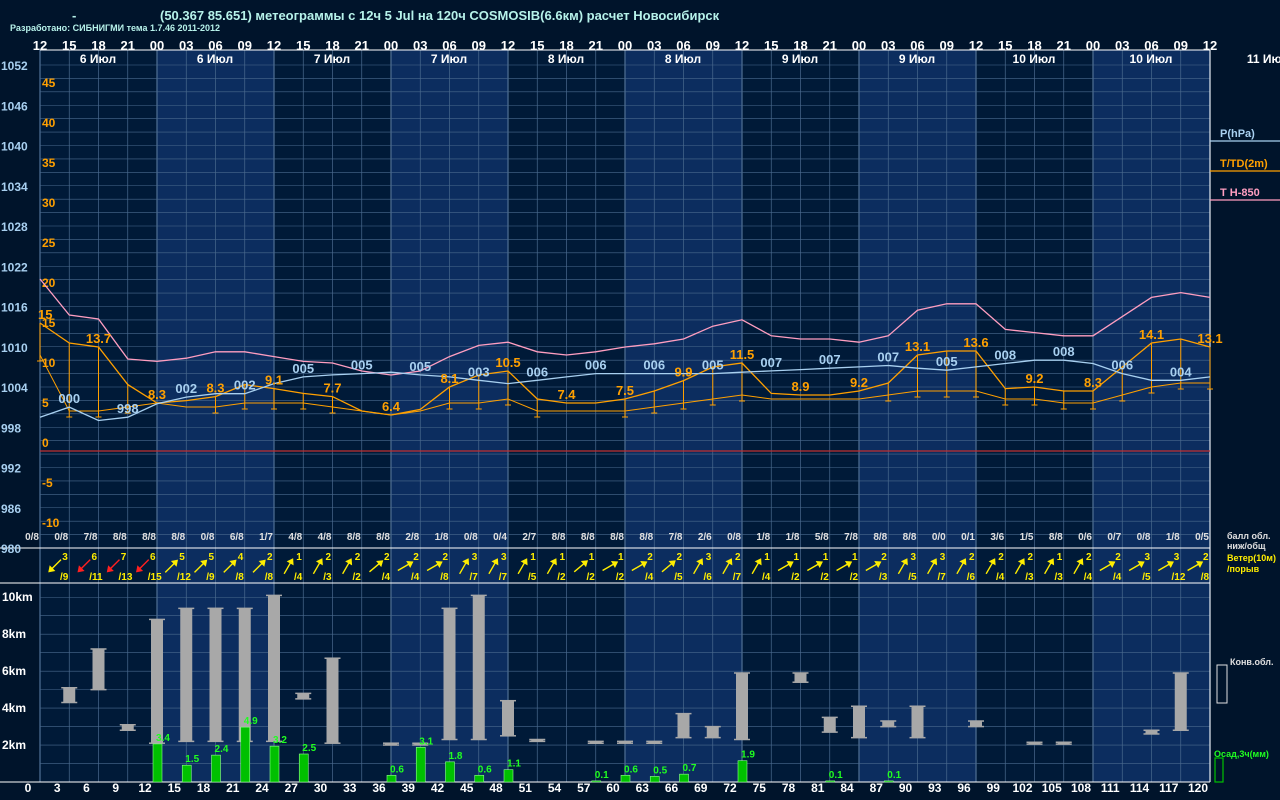 This screenshot has height=800, width=1280. I want to click on precipitation-label: 2.5, so click(309, 748).